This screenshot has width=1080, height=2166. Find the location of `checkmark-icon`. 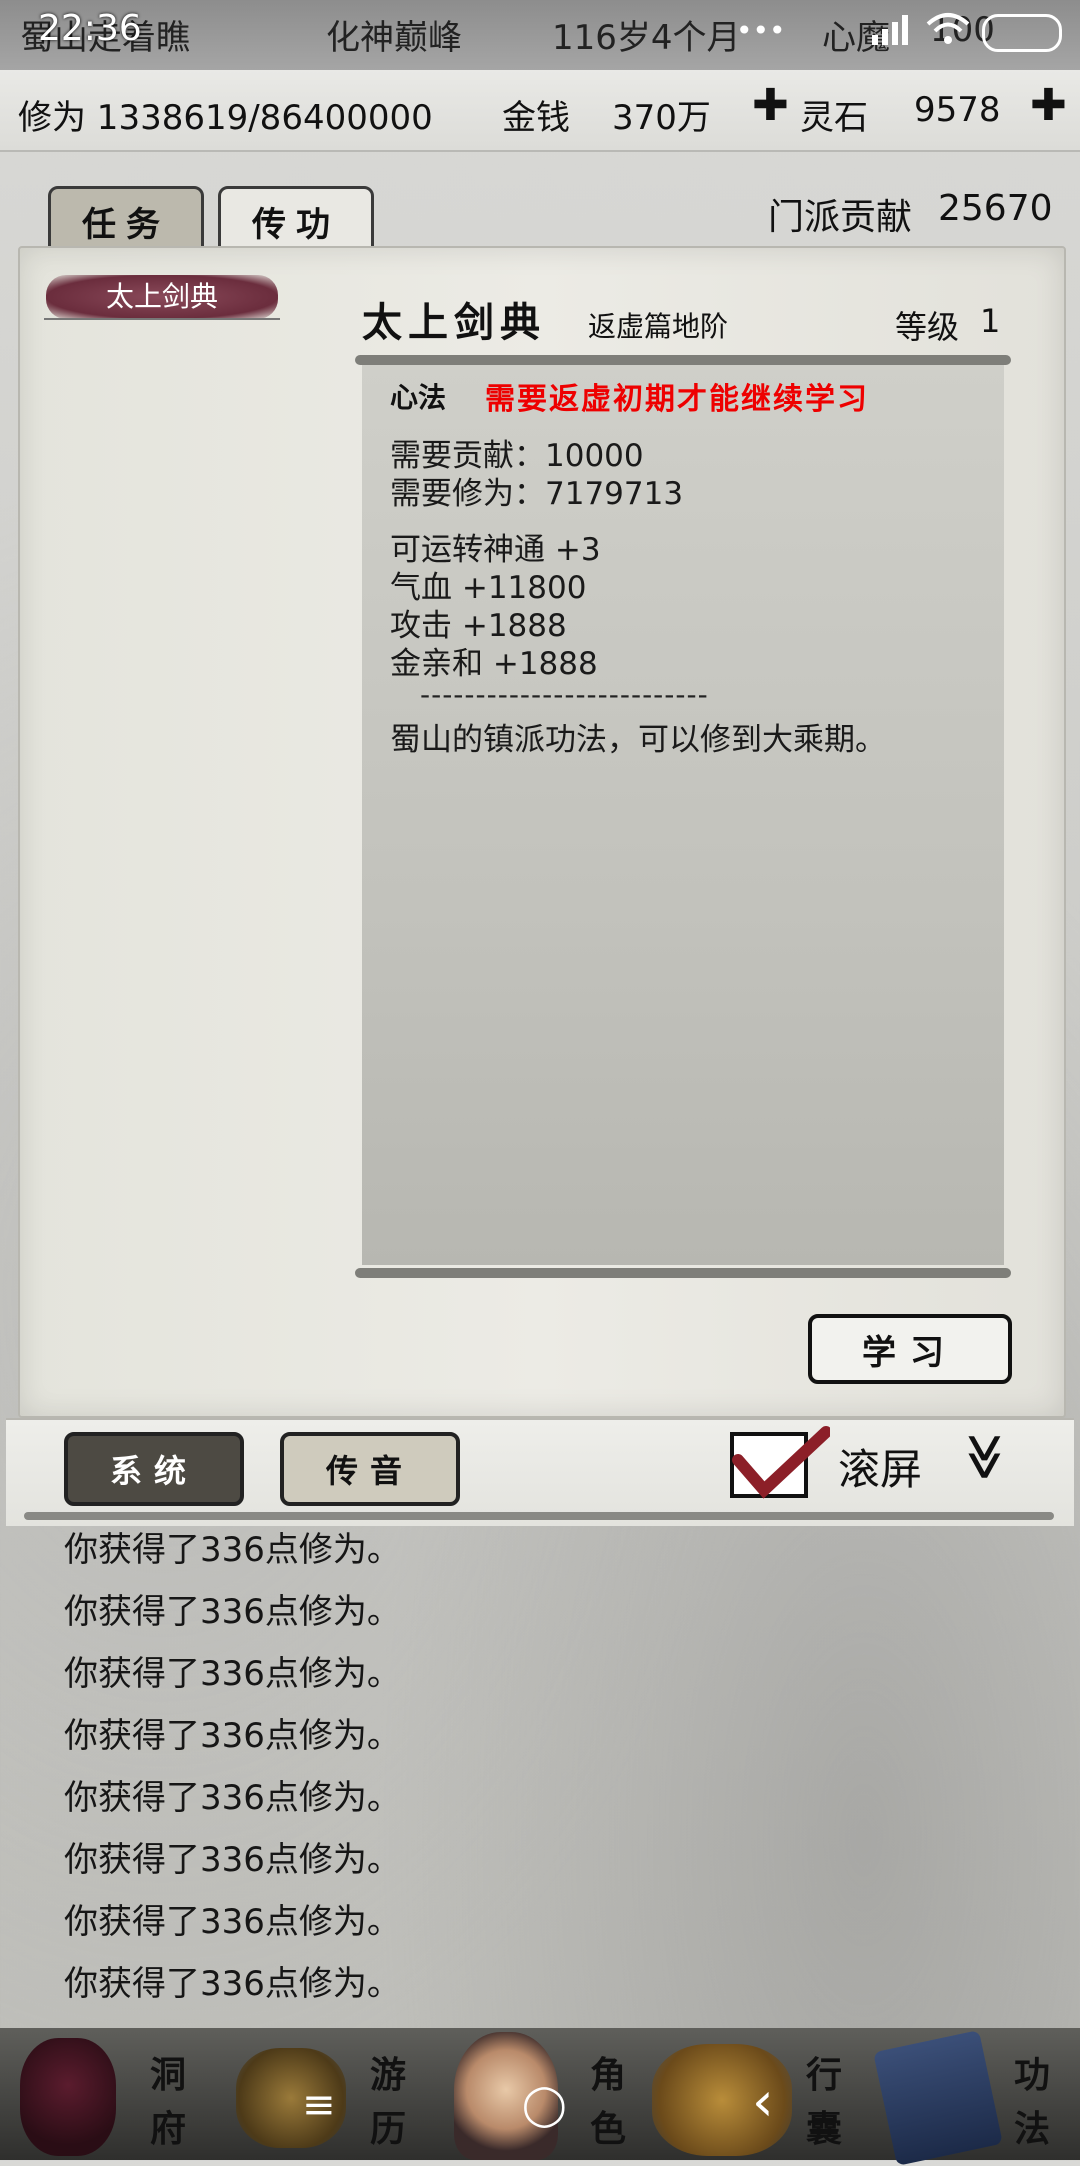

checkmark-icon is located at coordinates (781, 1462).